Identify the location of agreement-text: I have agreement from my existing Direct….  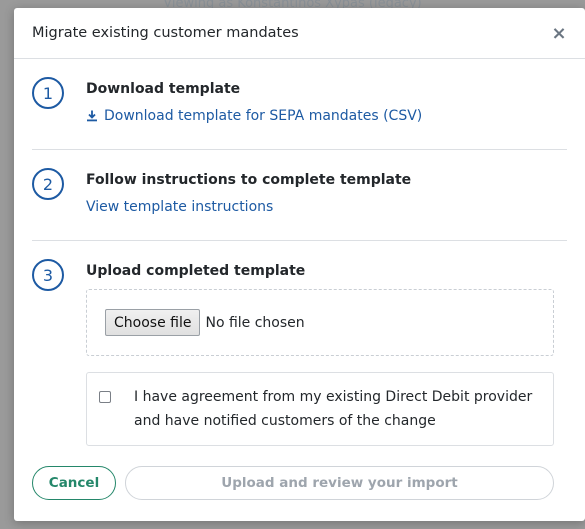
(333, 409).